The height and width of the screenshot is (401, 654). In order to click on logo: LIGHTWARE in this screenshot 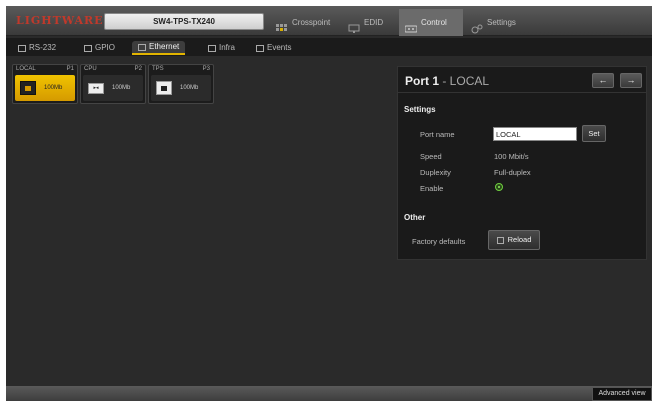, I will do `click(60, 20)`.